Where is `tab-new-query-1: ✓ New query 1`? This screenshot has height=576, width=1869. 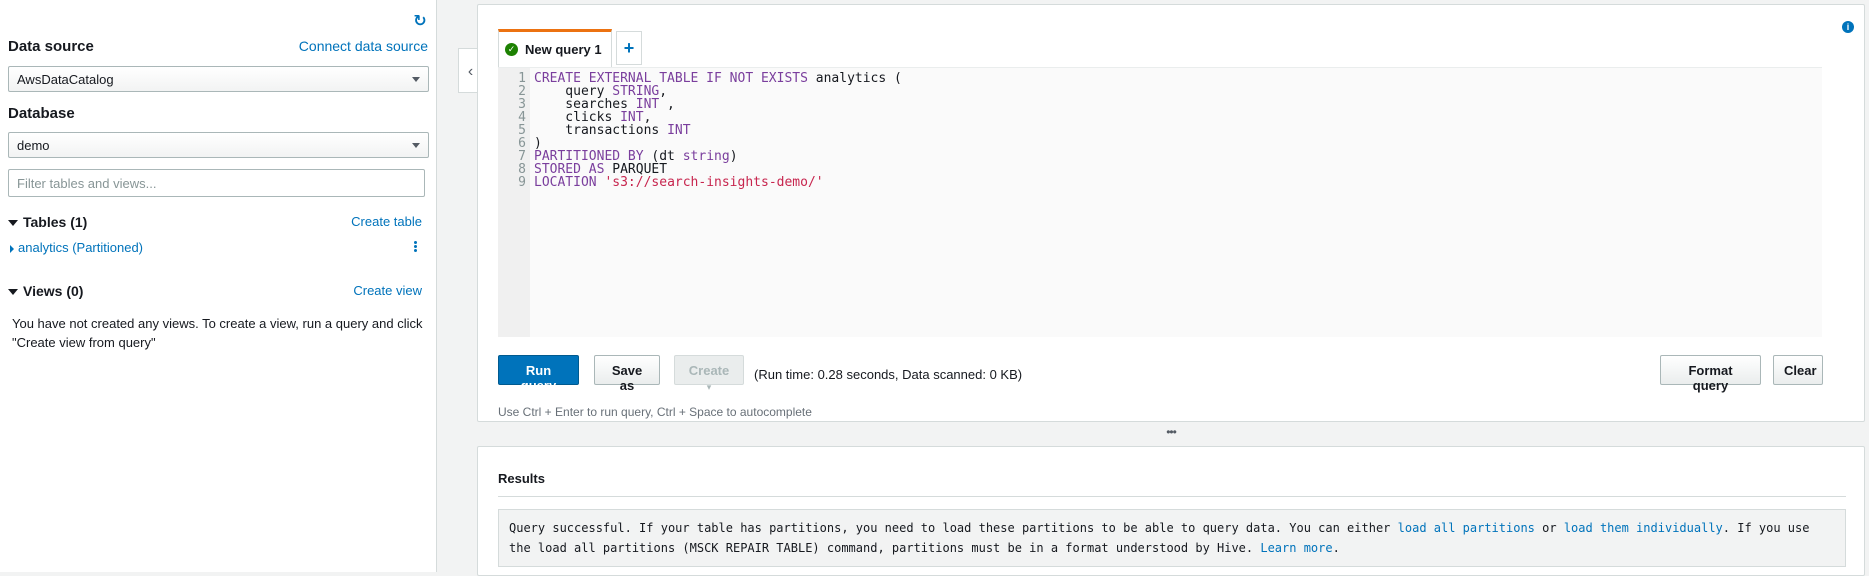 tab-new-query-1: ✓ New query 1 is located at coordinates (555, 48).